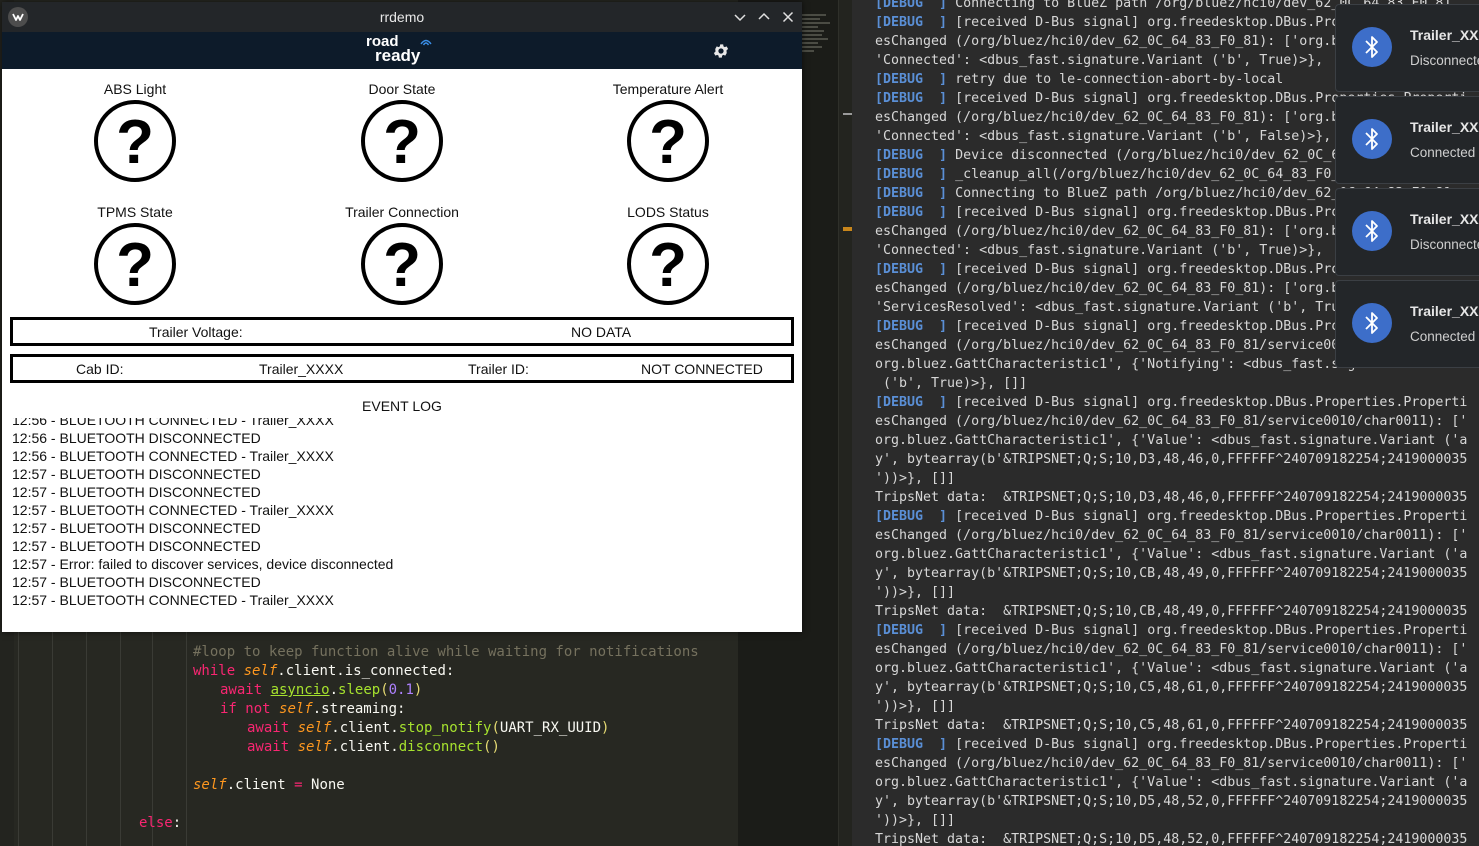 This screenshot has height=846, width=1479. Describe the element at coordinates (498, 369) in the screenshot. I see `trailer-id-label: Trailer ID:` at that location.